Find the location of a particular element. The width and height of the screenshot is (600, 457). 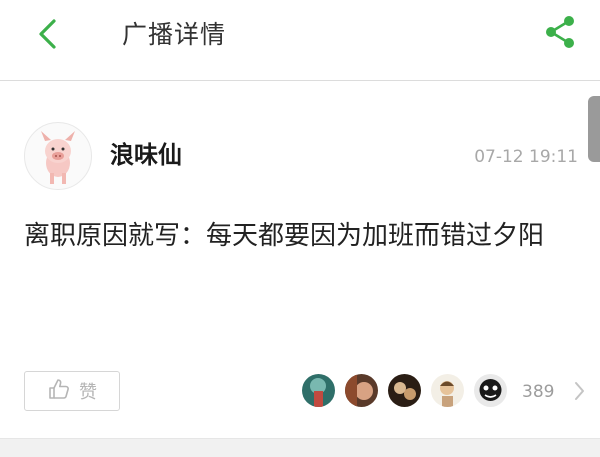

back-button is located at coordinates (48, 36).